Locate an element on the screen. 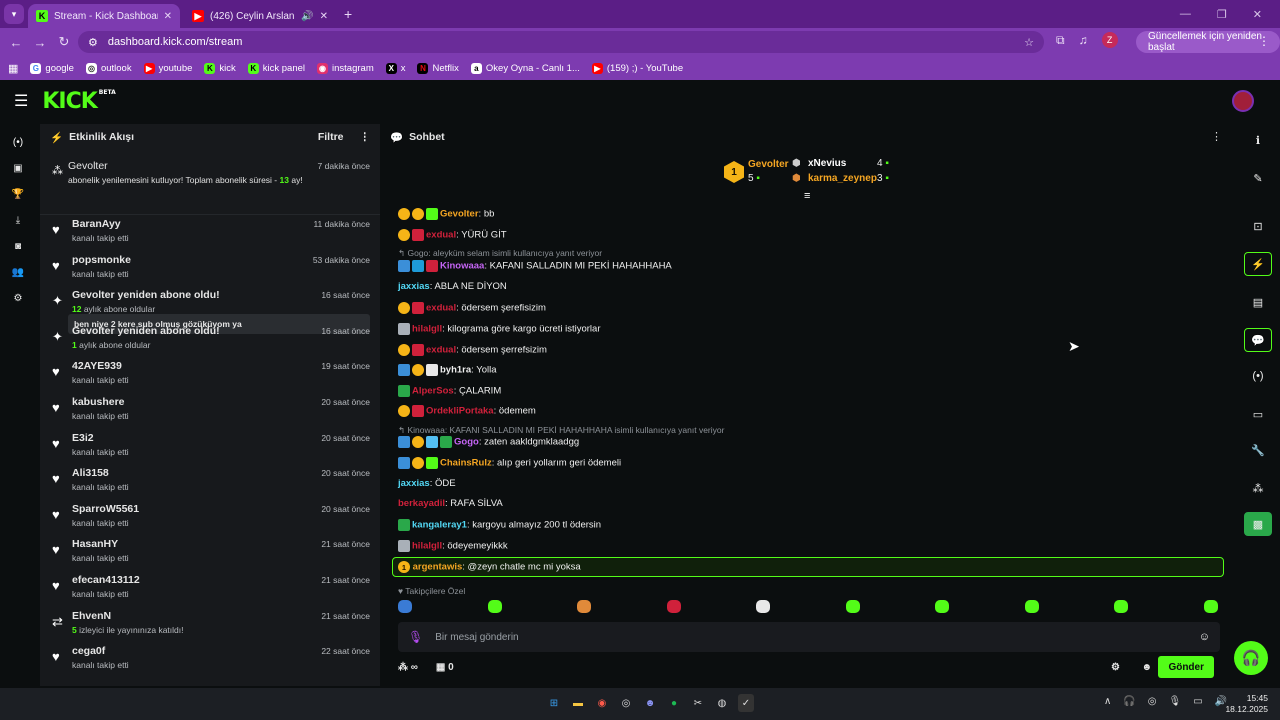 Image resolution: width=1280 pixels, height=720 pixels. edit-icon: ✎ is located at coordinates (1258, 178).